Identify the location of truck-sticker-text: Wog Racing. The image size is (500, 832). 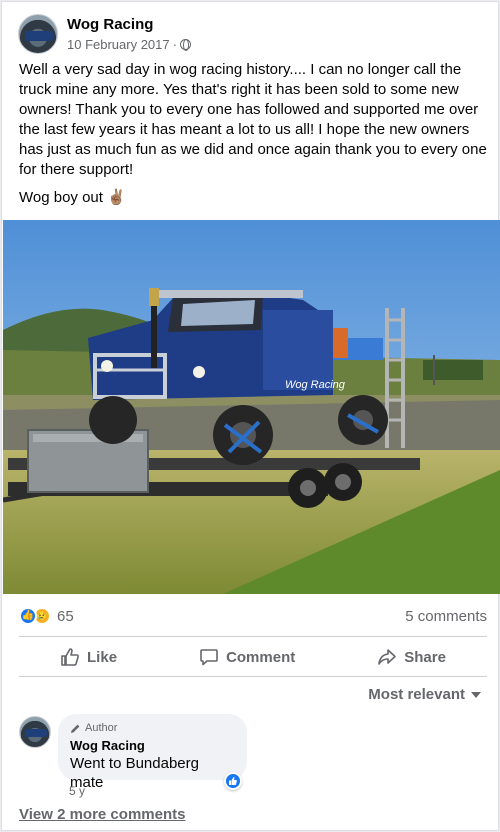
(315, 385).